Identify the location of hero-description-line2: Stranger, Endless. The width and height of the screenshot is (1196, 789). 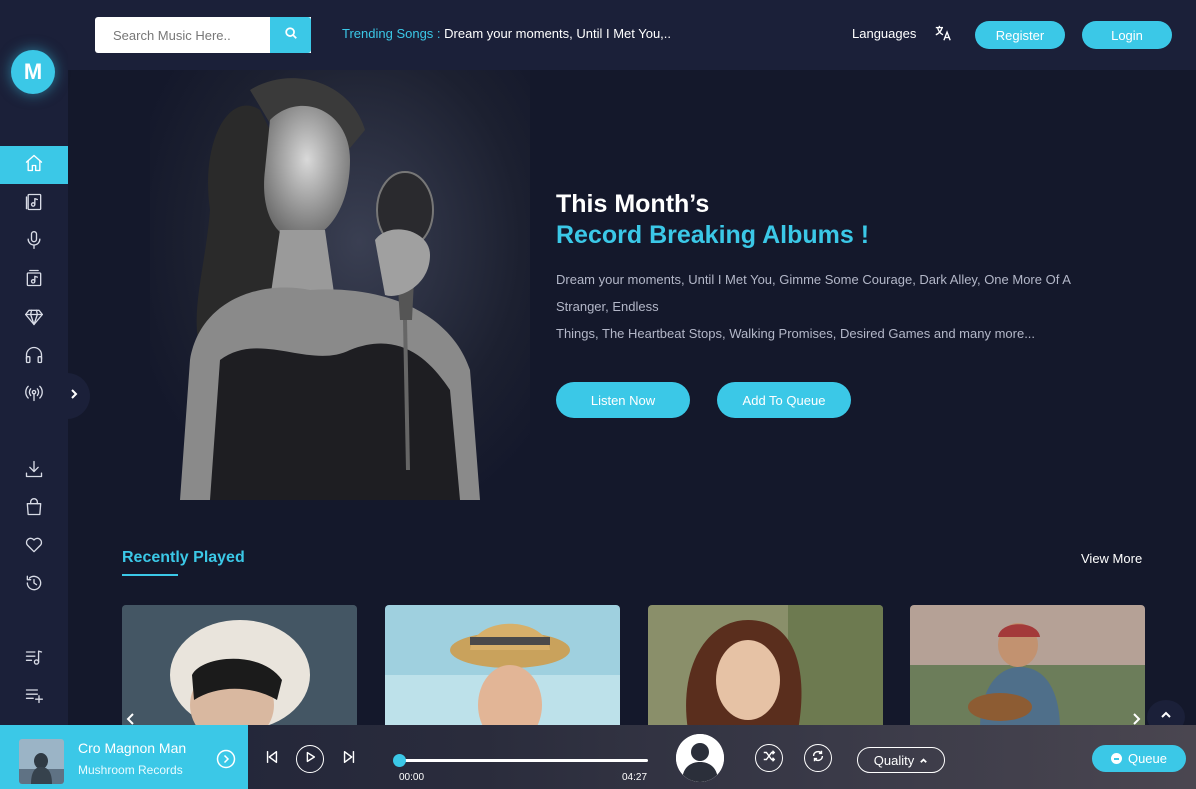
(607, 306).